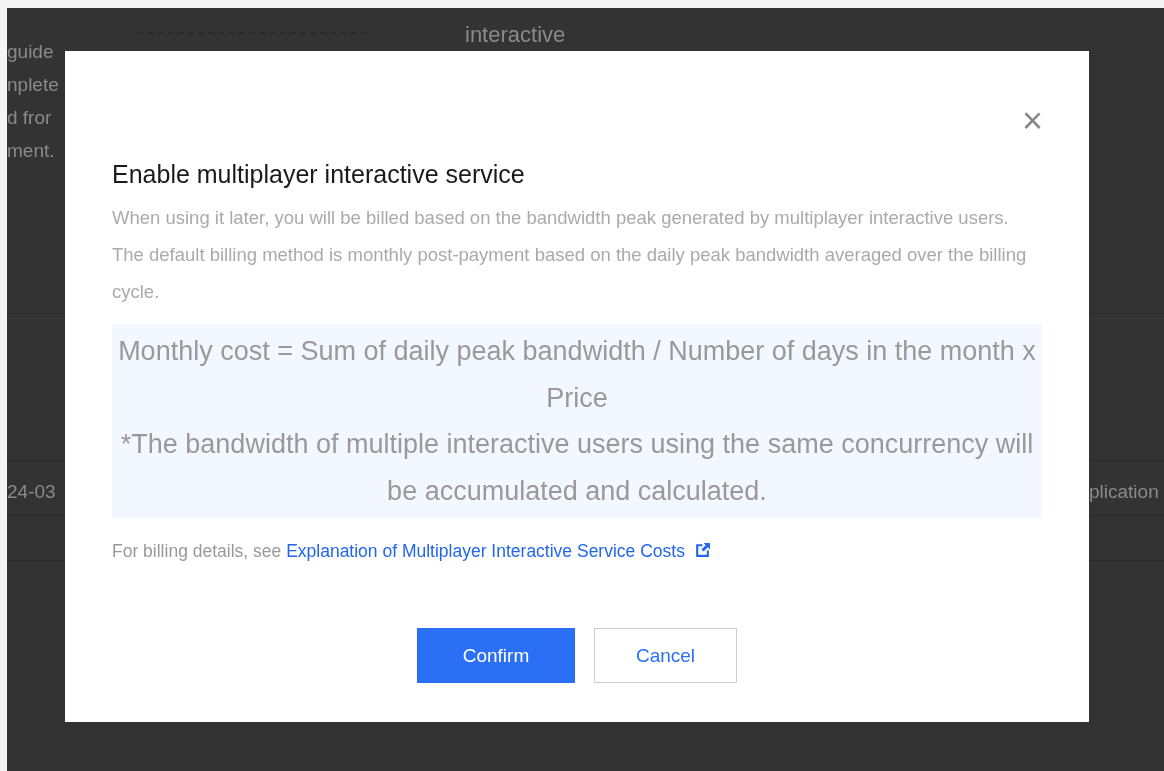 The image size is (1164, 771). What do you see at coordinates (577, 375) in the screenshot?
I see `formula-text: Monthly cost = Sum of daily peak bandwidth / Number of days in the month x Price` at bounding box center [577, 375].